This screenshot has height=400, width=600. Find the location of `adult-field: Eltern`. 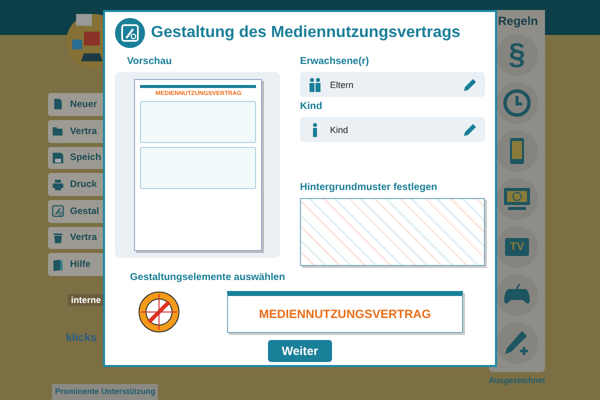

adult-field: Eltern is located at coordinates (392, 84).